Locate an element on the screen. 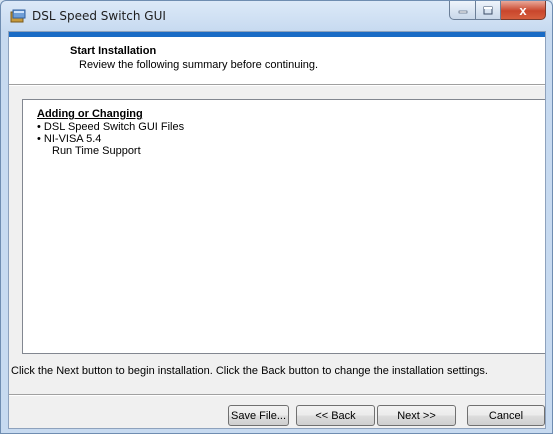 The image size is (553, 434). minimize-icon is located at coordinates (462, 12).